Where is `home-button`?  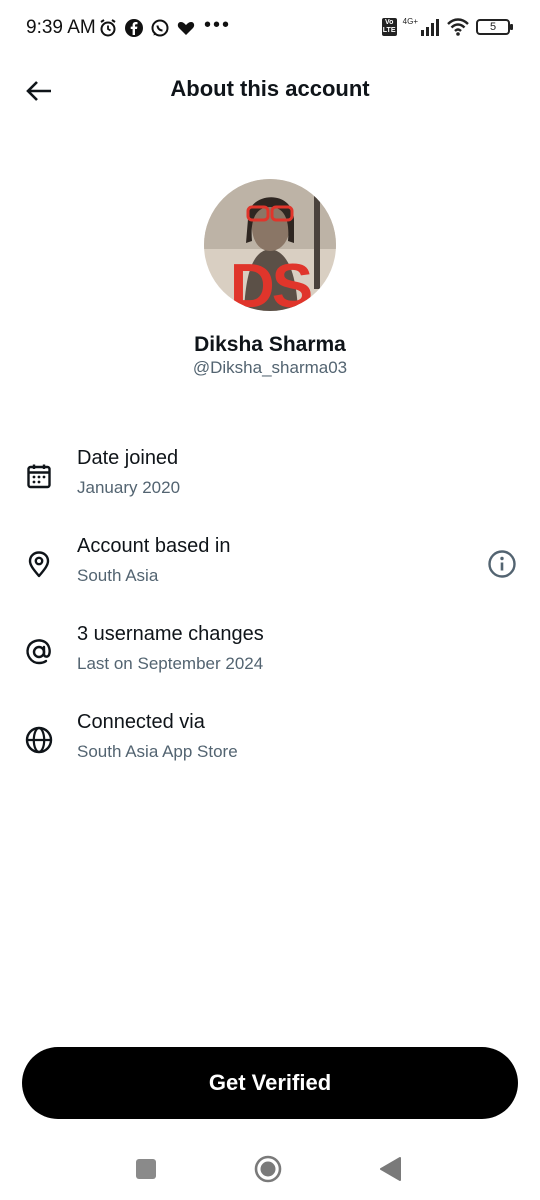
home-button is located at coordinates (268, 1169).